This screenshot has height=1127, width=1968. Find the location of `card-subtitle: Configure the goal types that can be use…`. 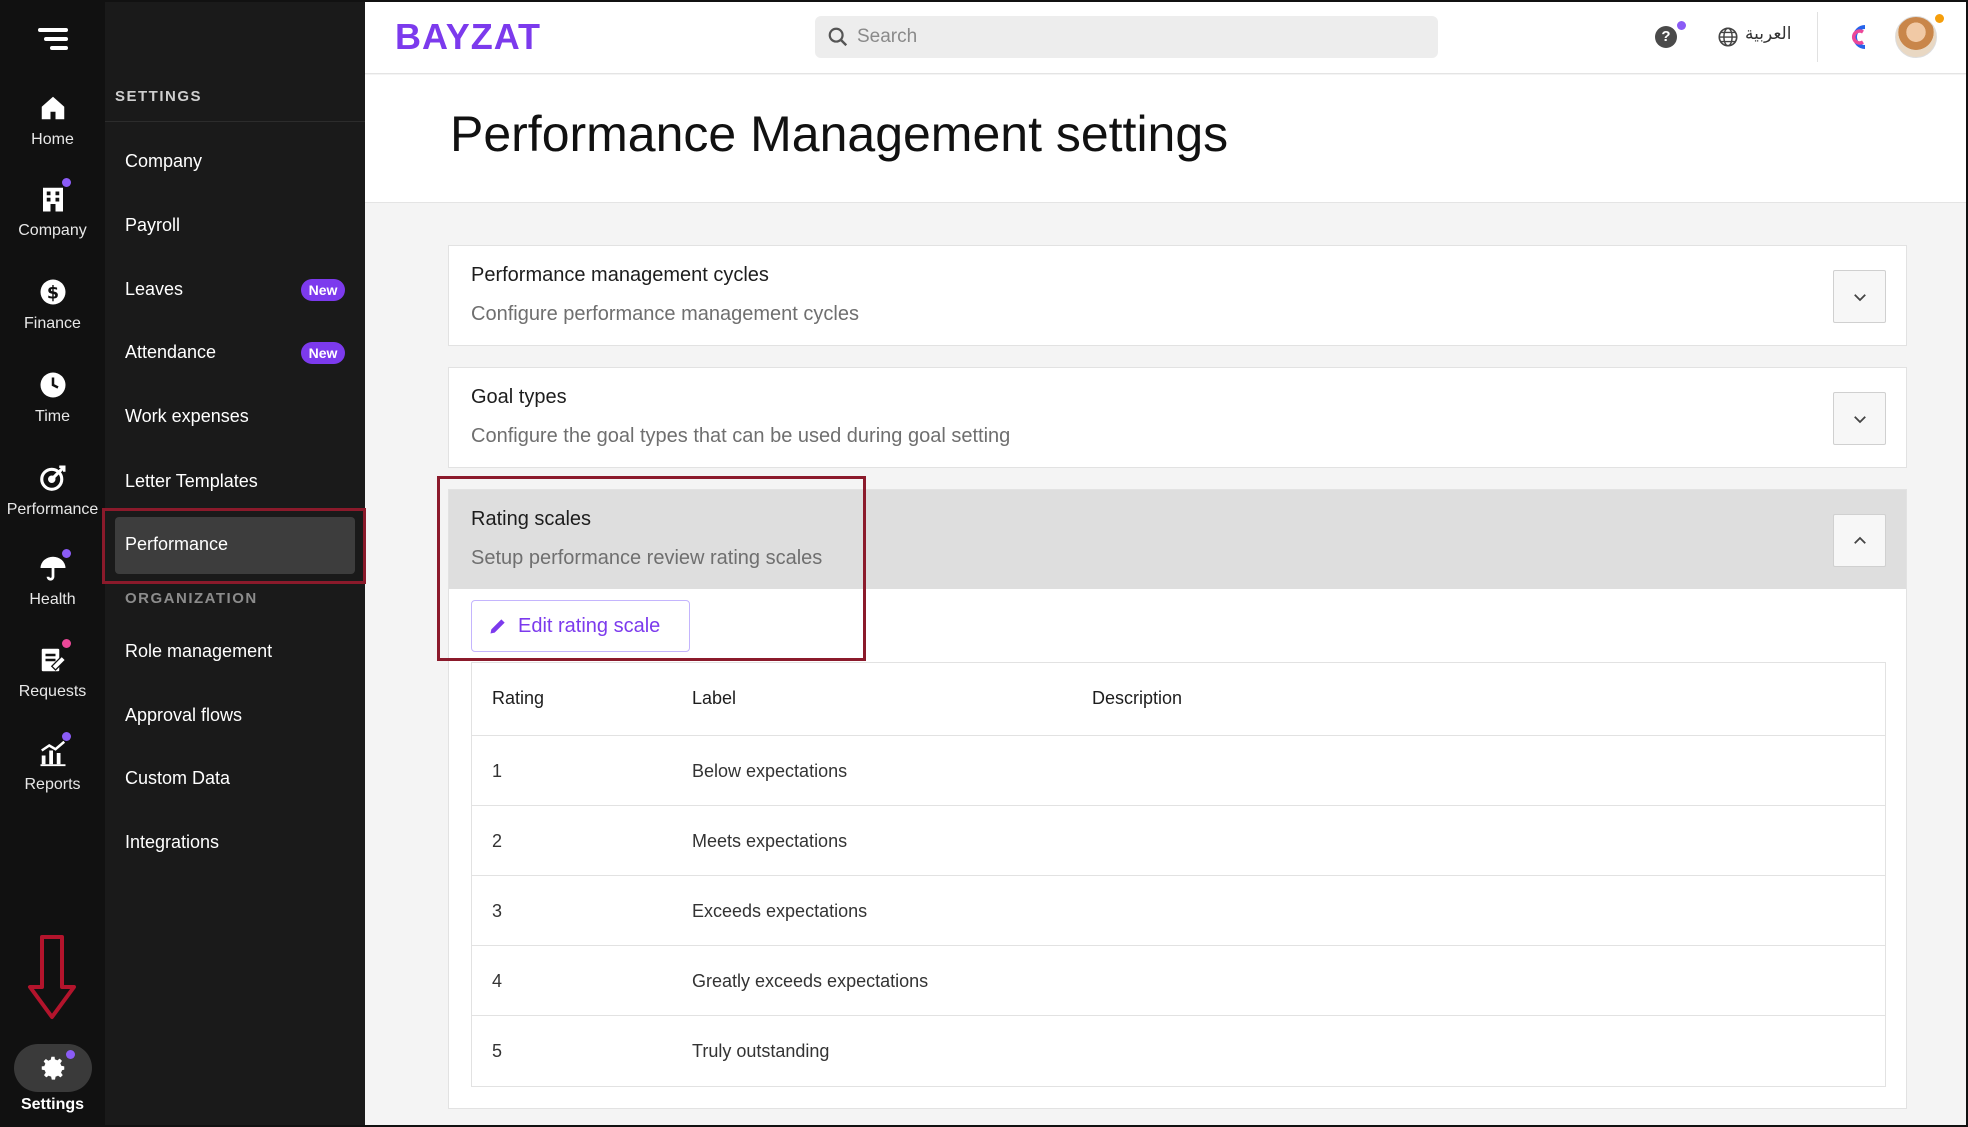

card-subtitle: Configure the goal types that can be use… is located at coordinates (741, 436).